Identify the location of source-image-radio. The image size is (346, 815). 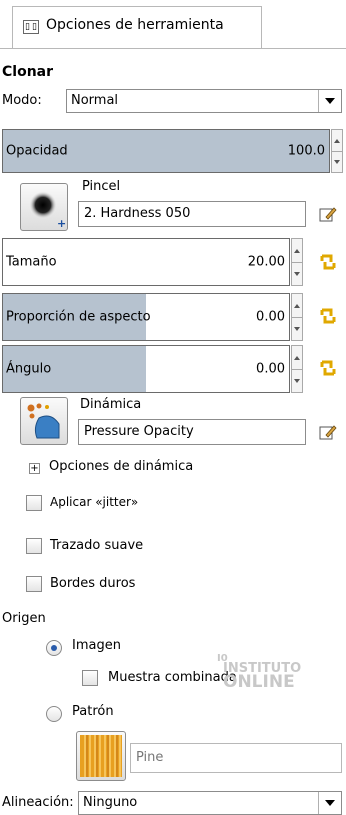
(54, 648).